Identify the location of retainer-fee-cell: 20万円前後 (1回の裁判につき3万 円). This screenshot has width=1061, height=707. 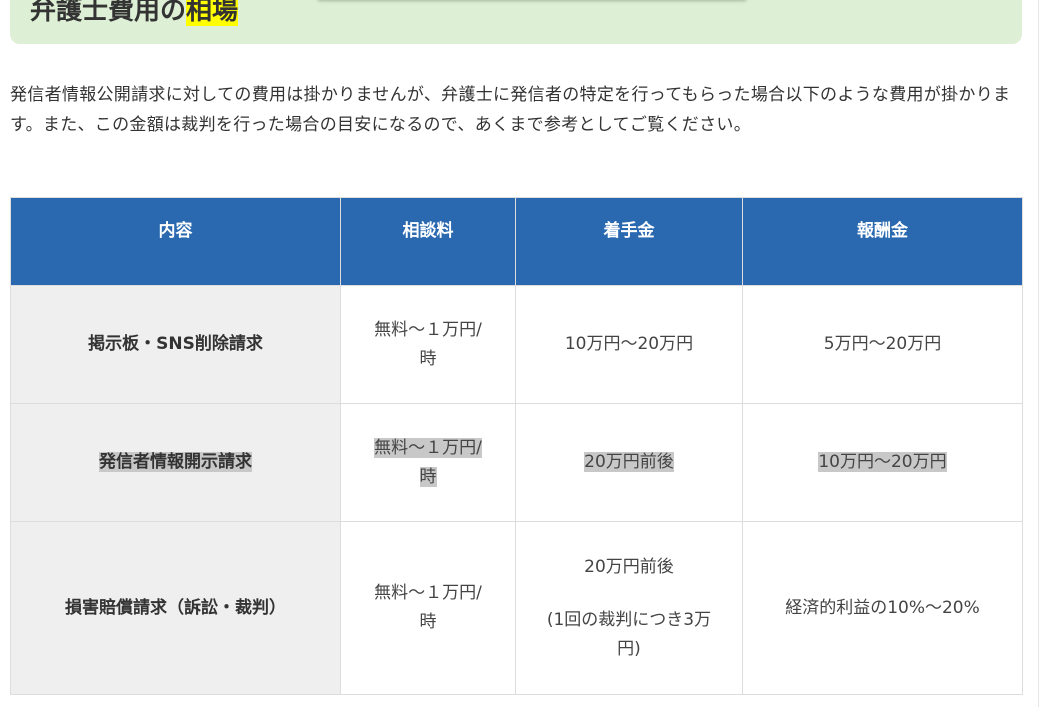
(629, 608).